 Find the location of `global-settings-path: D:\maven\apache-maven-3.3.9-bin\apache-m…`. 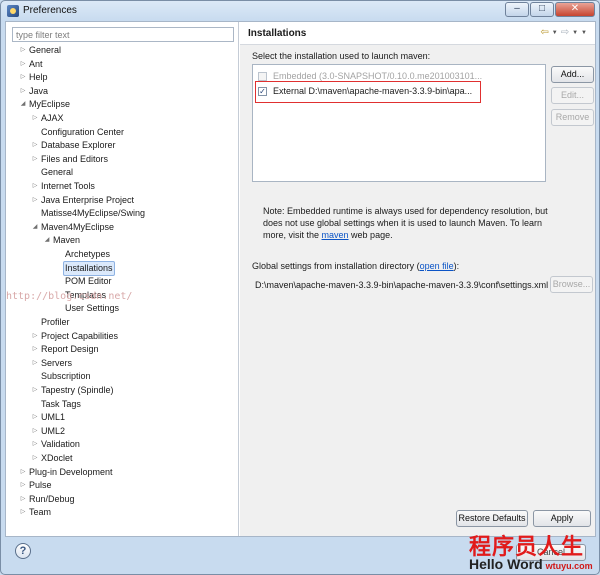

global-settings-path: D:\maven\apache-maven-3.3.9-bin\apache-m… is located at coordinates (402, 285).